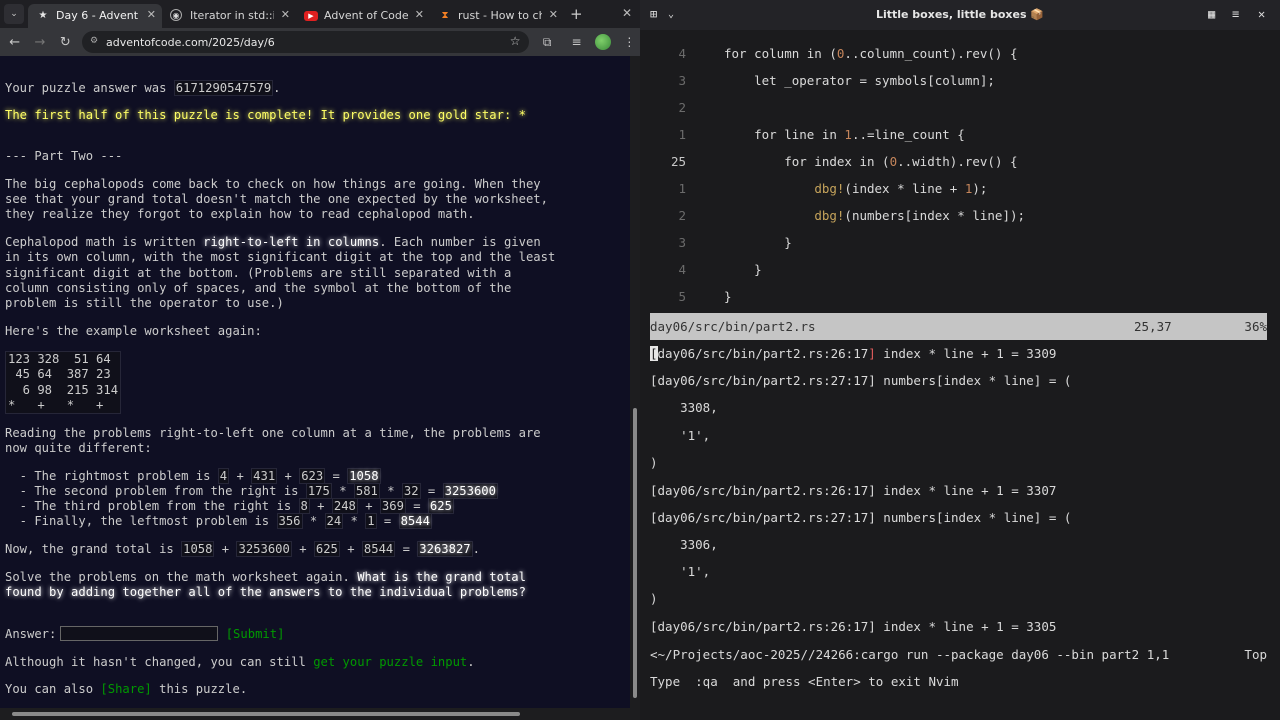  Describe the element at coordinates (576, 42) in the screenshot. I see `media-controls-icon: ≡` at that location.